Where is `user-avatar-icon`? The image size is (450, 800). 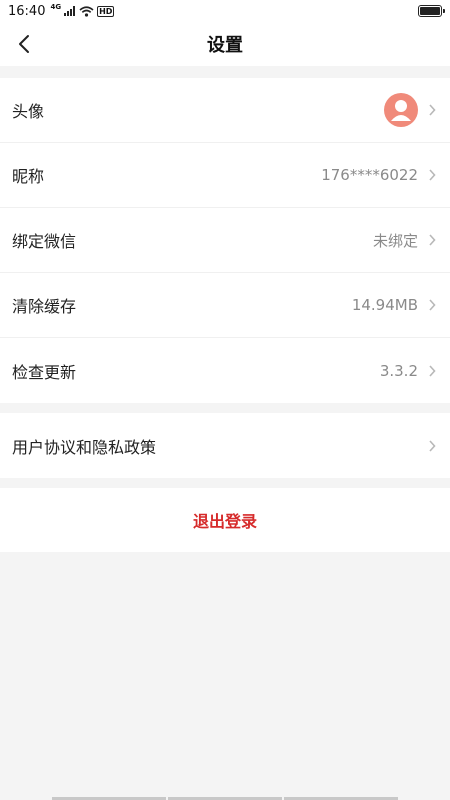 user-avatar-icon is located at coordinates (401, 110).